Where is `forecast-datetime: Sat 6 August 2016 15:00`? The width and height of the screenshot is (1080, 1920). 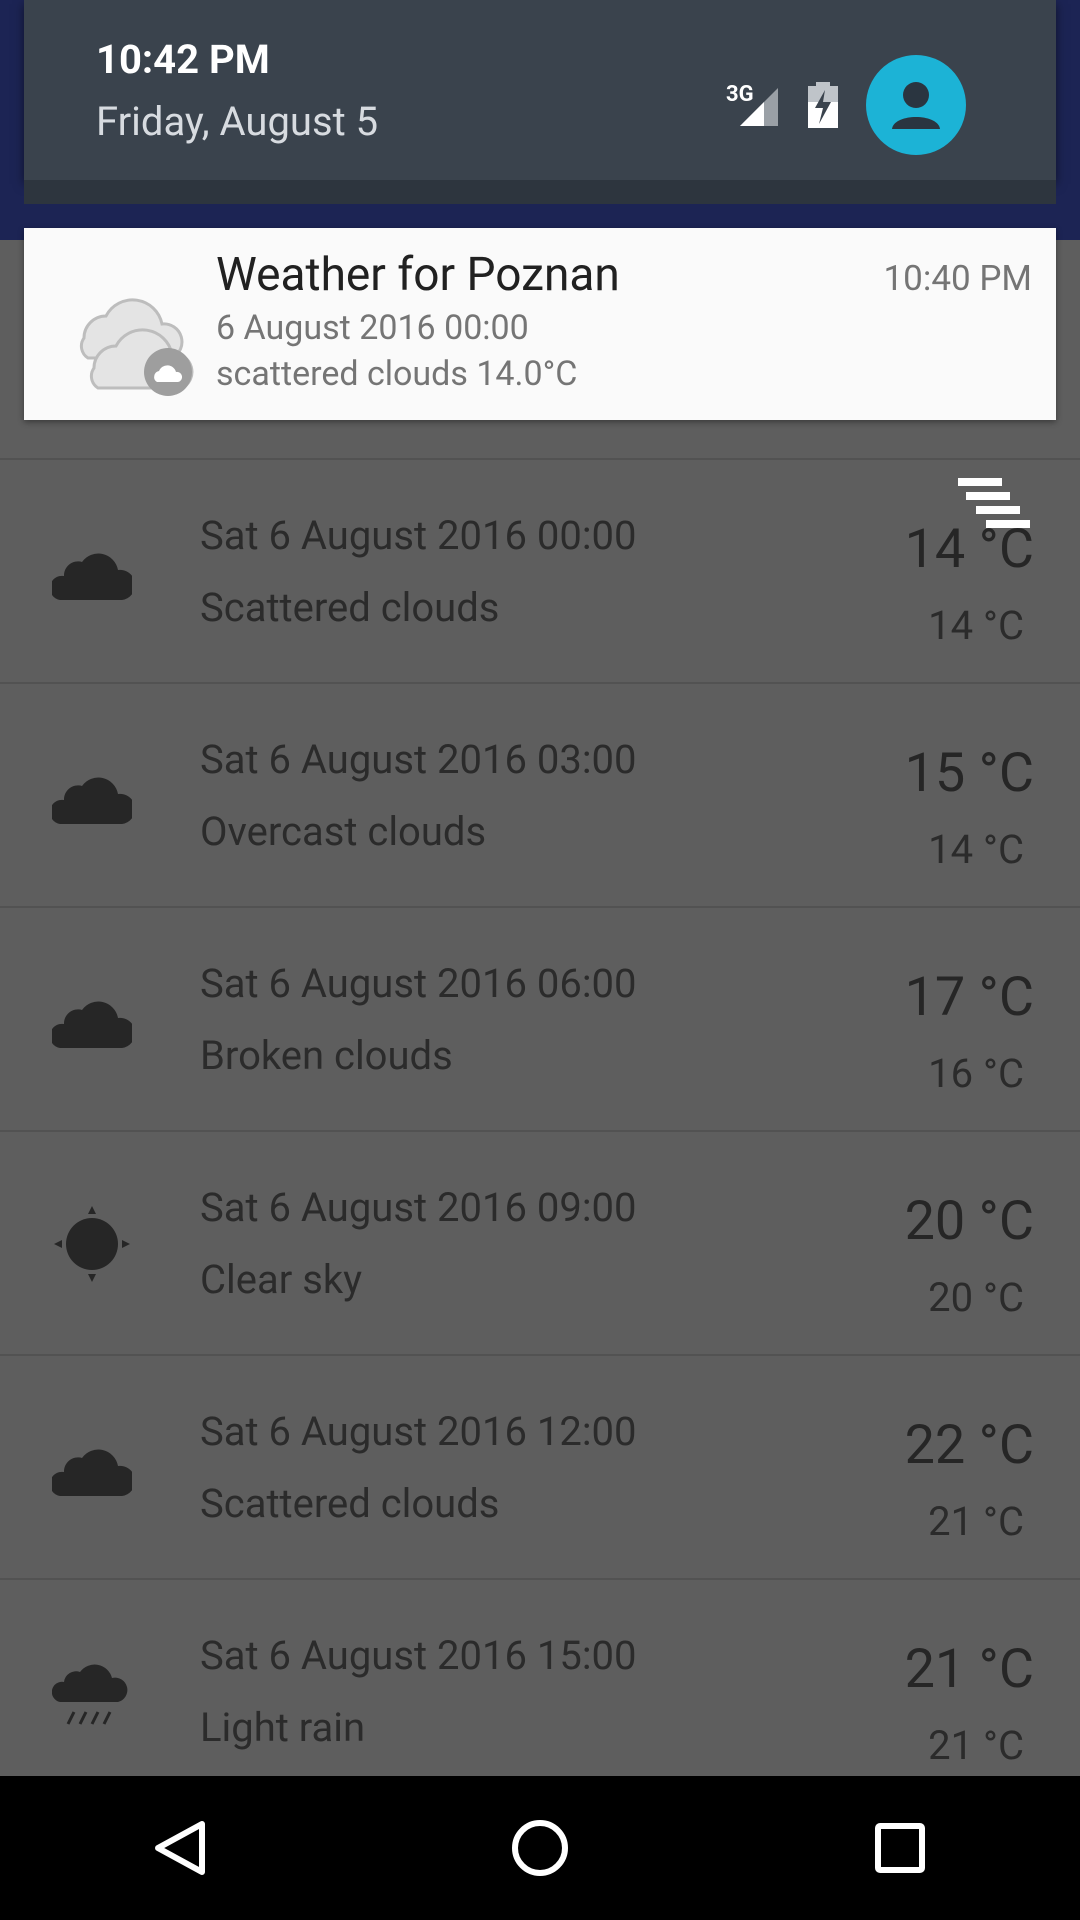 forecast-datetime: Sat 6 August 2016 15:00 is located at coordinates (418, 1655).